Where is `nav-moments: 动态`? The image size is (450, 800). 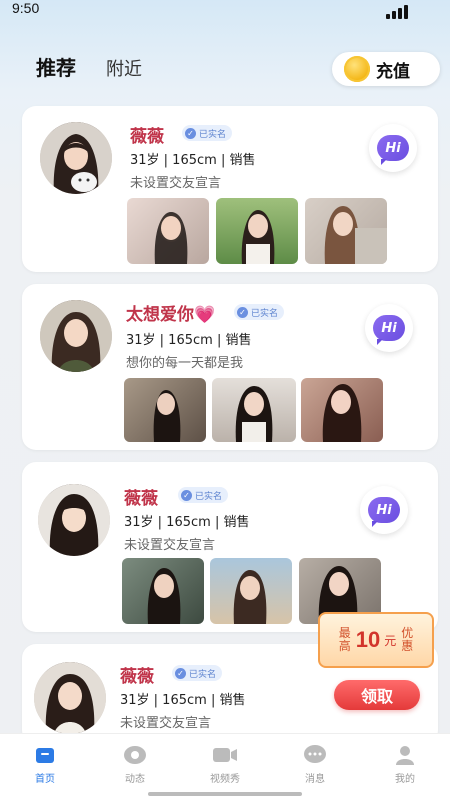
nav-moments: 动态 is located at coordinates (135, 764).